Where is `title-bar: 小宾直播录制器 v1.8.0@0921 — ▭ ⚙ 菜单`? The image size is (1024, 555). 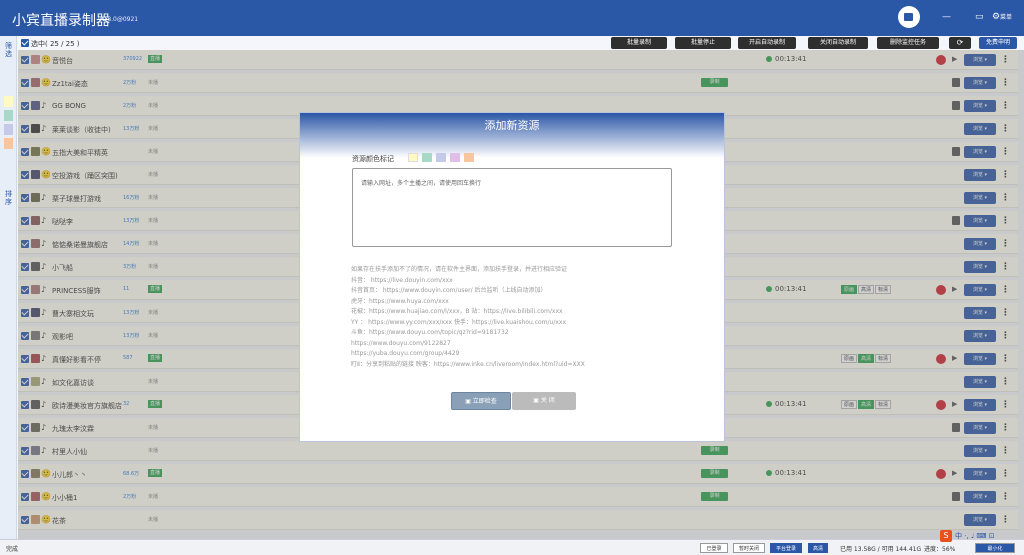 title-bar: 小宾直播录制器 v1.8.0@0921 — ▭ ⚙ 菜单 is located at coordinates (512, 18).